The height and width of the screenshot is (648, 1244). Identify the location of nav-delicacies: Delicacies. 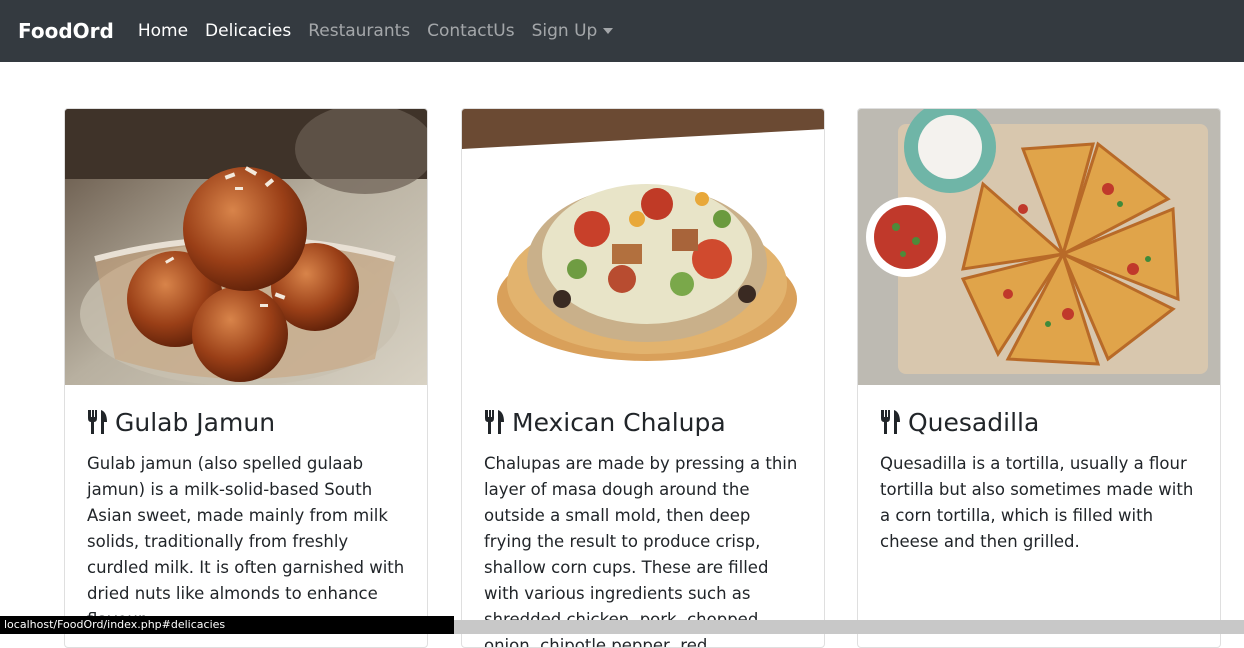
(248, 31).